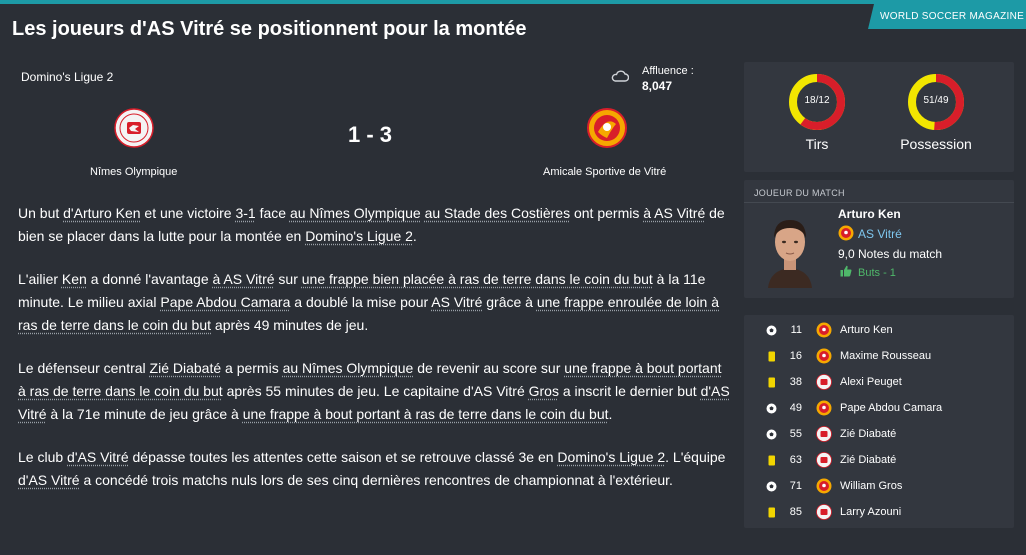 The width and height of the screenshot is (1026, 555). I want to click on thumbs-up-icon, so click(846, 271).